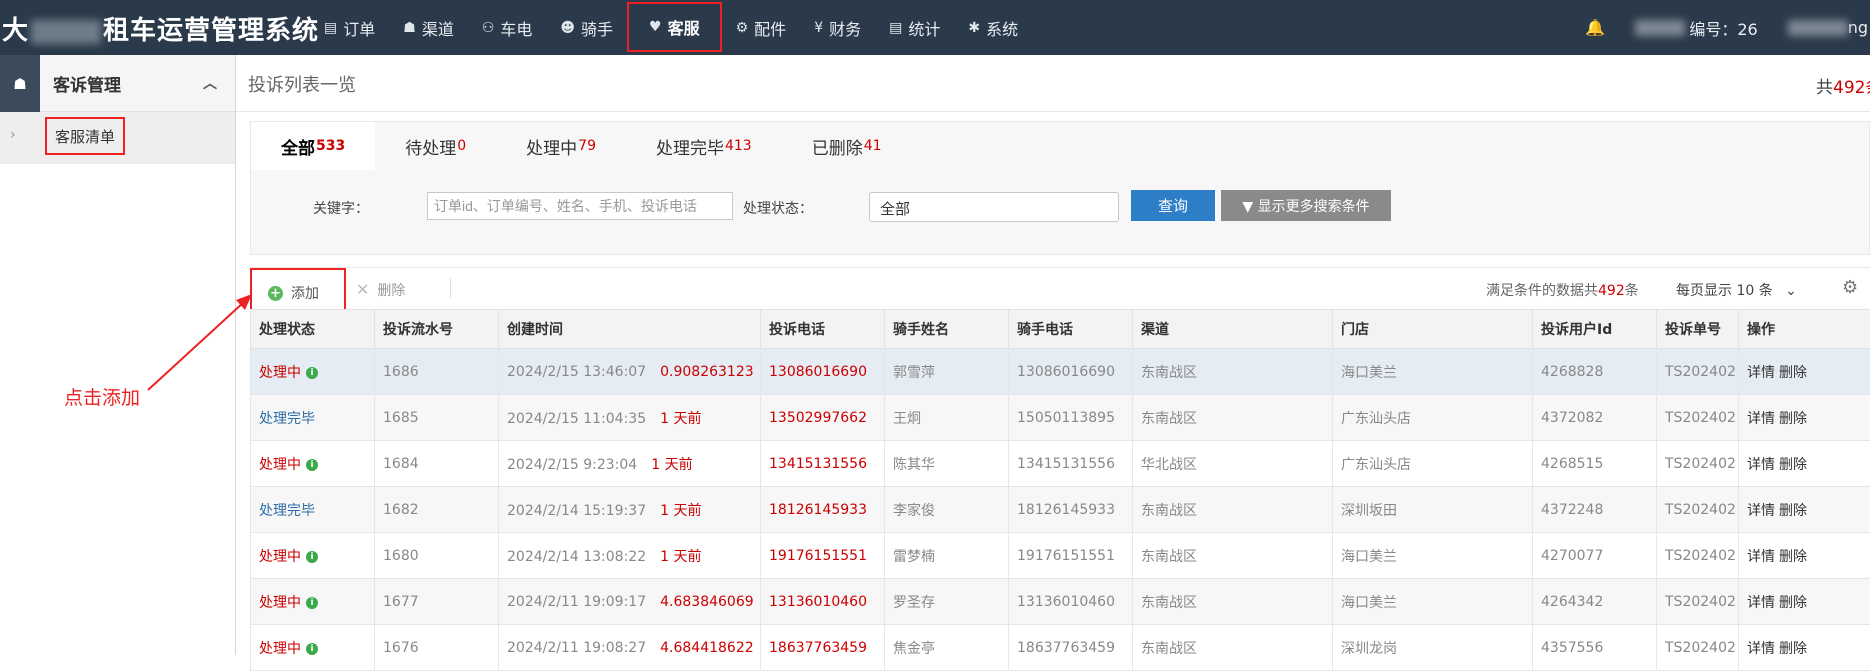 The image size is (1870, 671). Describe the element at coordinates (1595, 329) in the screenshot. I see `column-header: 投诉用户Id` at that location.